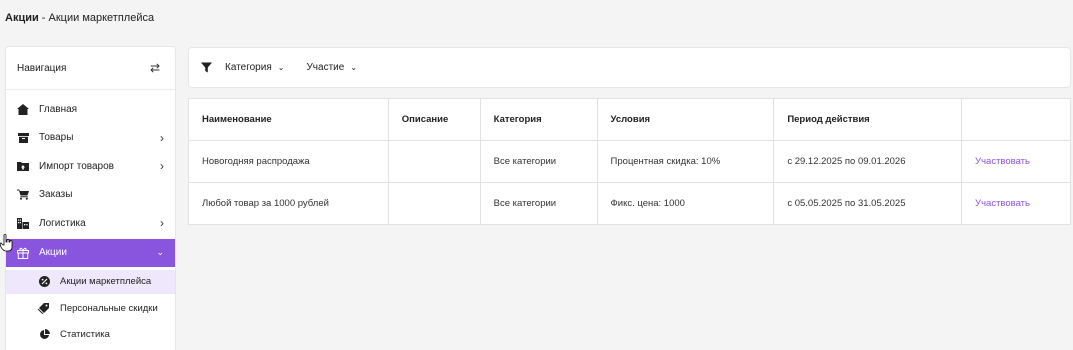 The width and height of the screenshot is (1073, 350). Describe the element at coordinates (90, 252) in the screenshot. I see `sidebar-item-promotions: Акции ⌄` at that location.